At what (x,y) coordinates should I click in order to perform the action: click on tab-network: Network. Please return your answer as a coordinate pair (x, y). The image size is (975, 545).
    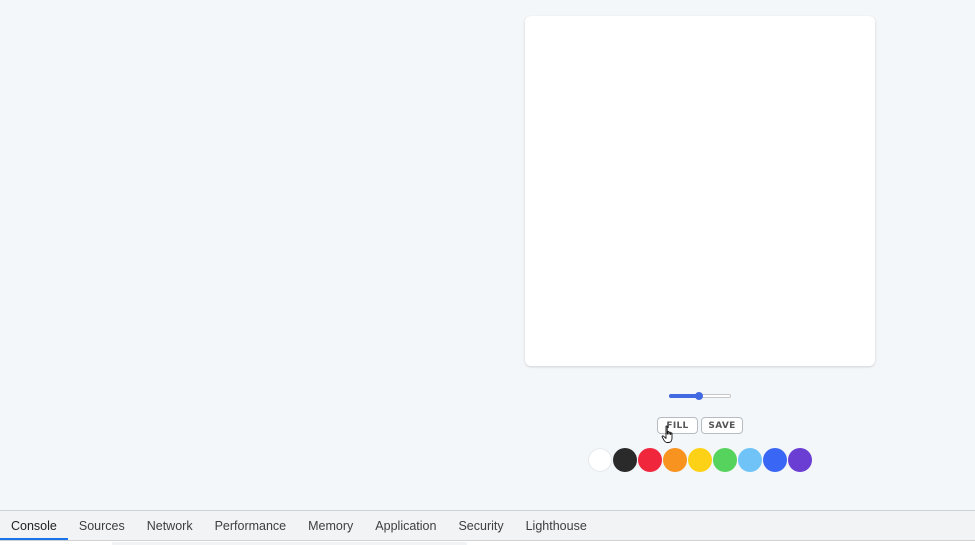
    Looking at the image, I should click on (170, 525).